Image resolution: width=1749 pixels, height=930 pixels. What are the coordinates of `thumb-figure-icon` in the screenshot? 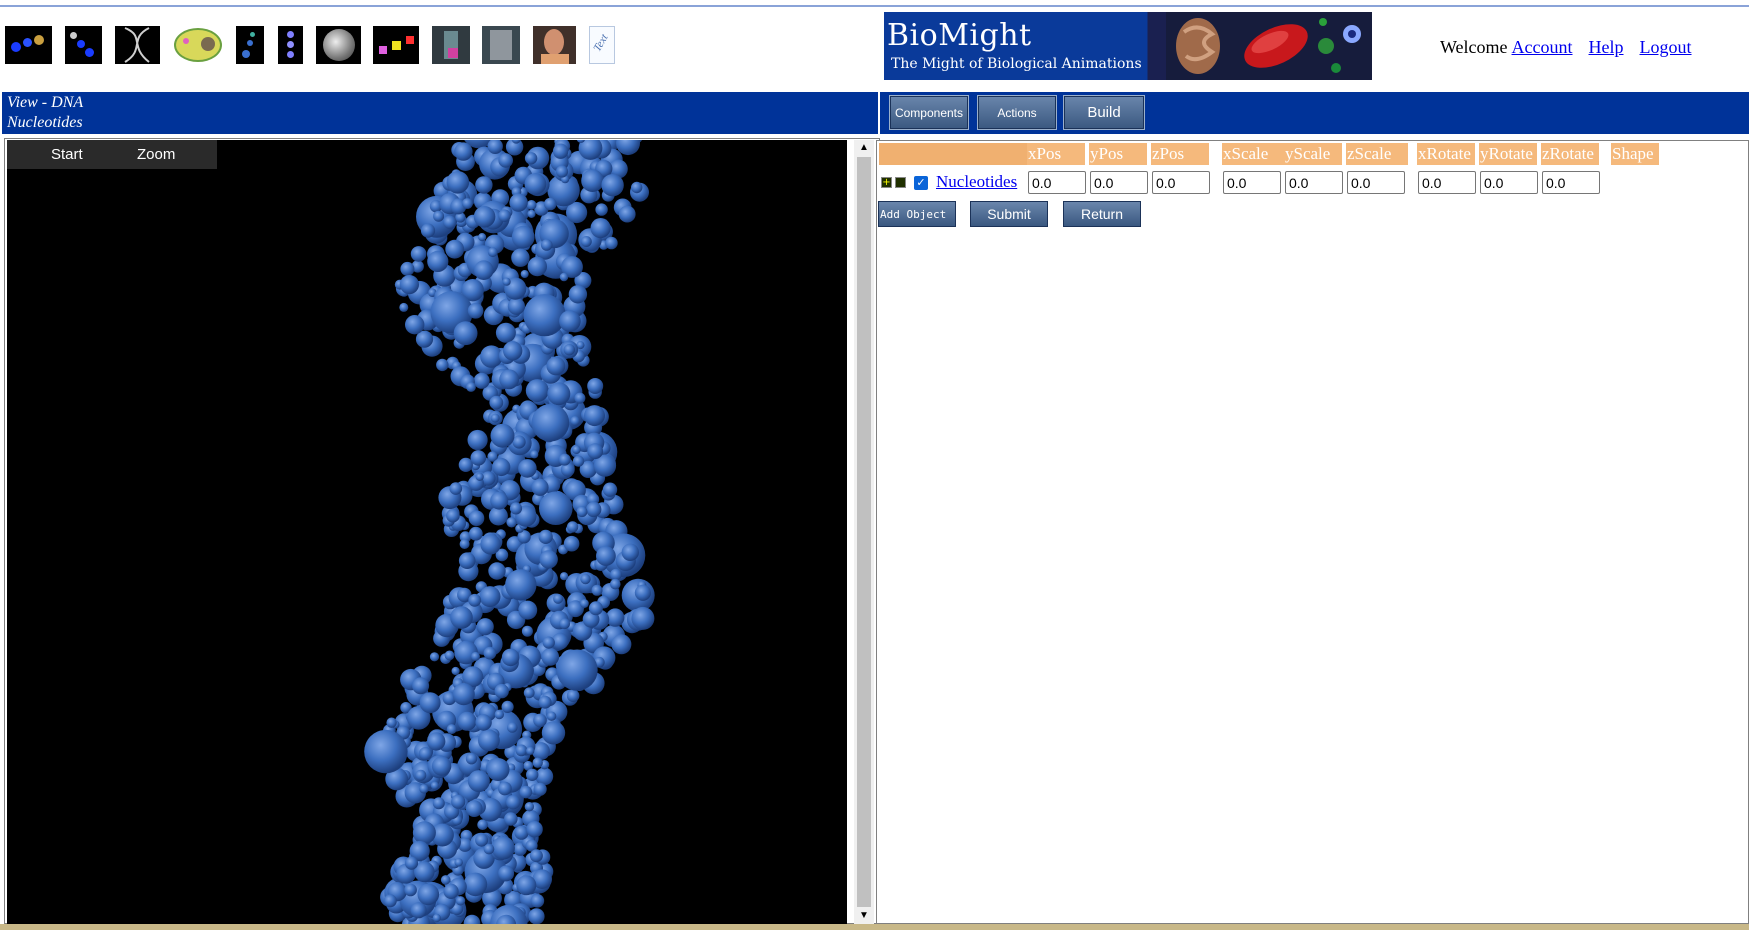 It's located at (451, 45).